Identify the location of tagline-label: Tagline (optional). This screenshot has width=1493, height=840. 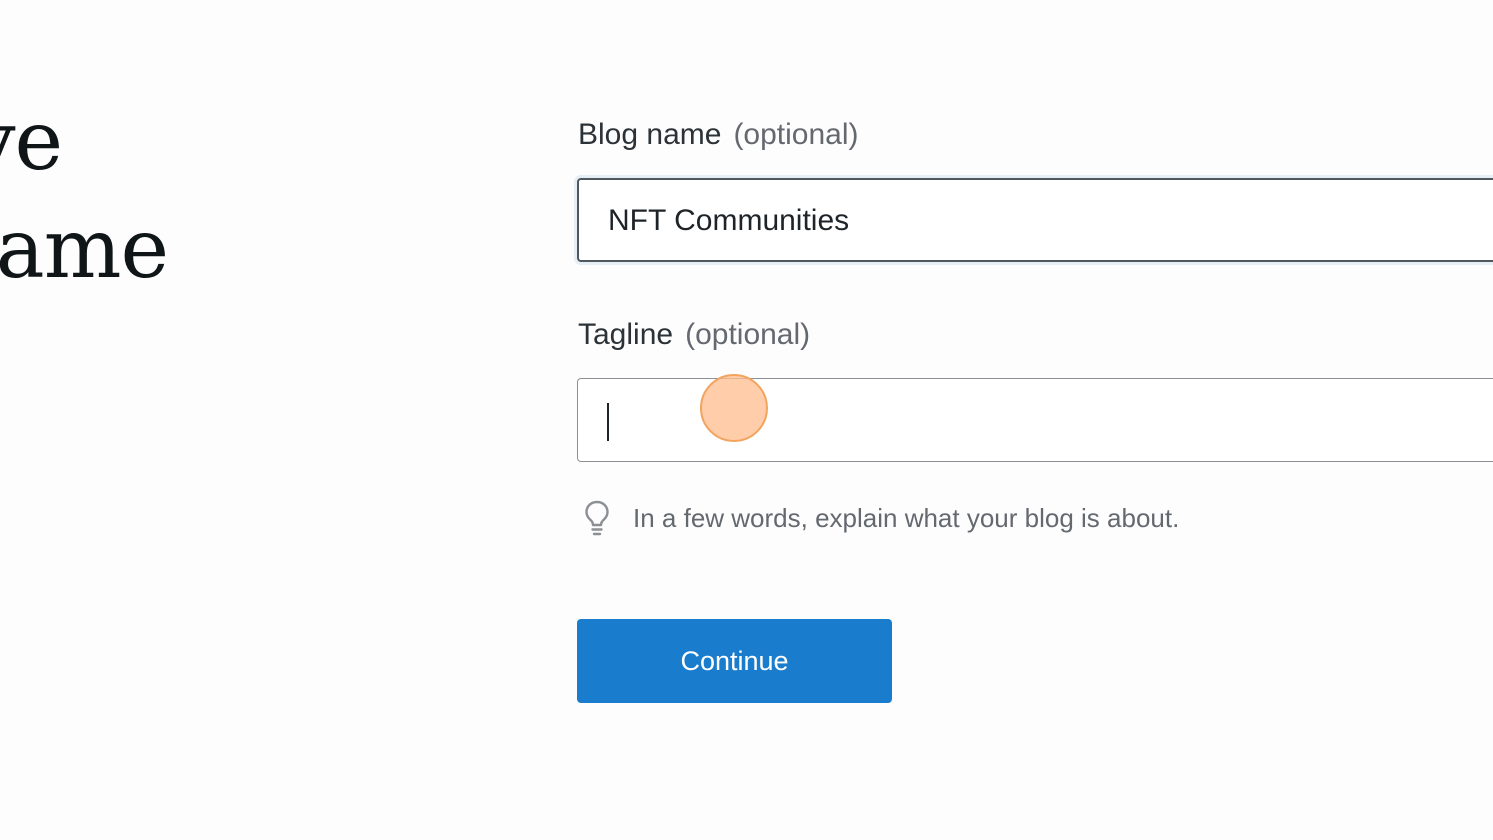
(694, 335).